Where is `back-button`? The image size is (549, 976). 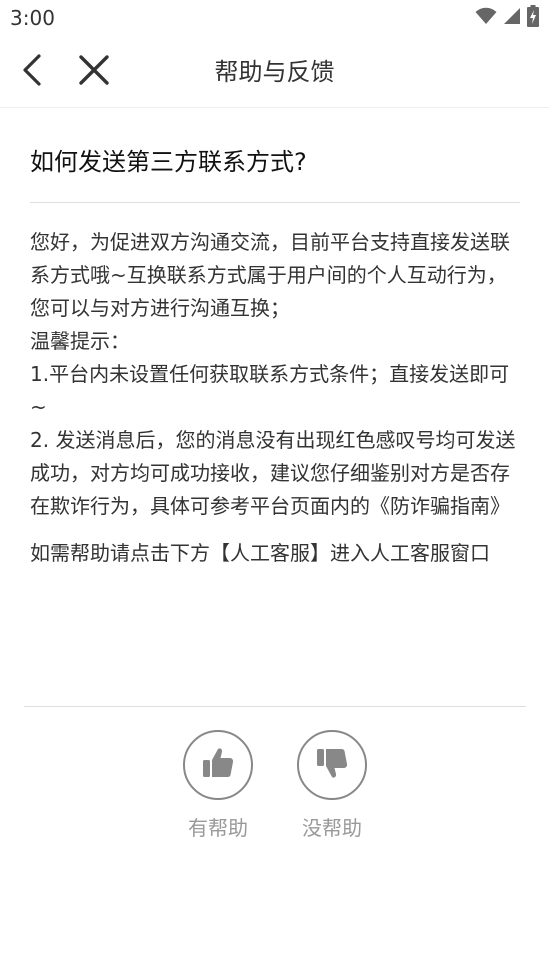
back-button is located at coordinates (32, 72).